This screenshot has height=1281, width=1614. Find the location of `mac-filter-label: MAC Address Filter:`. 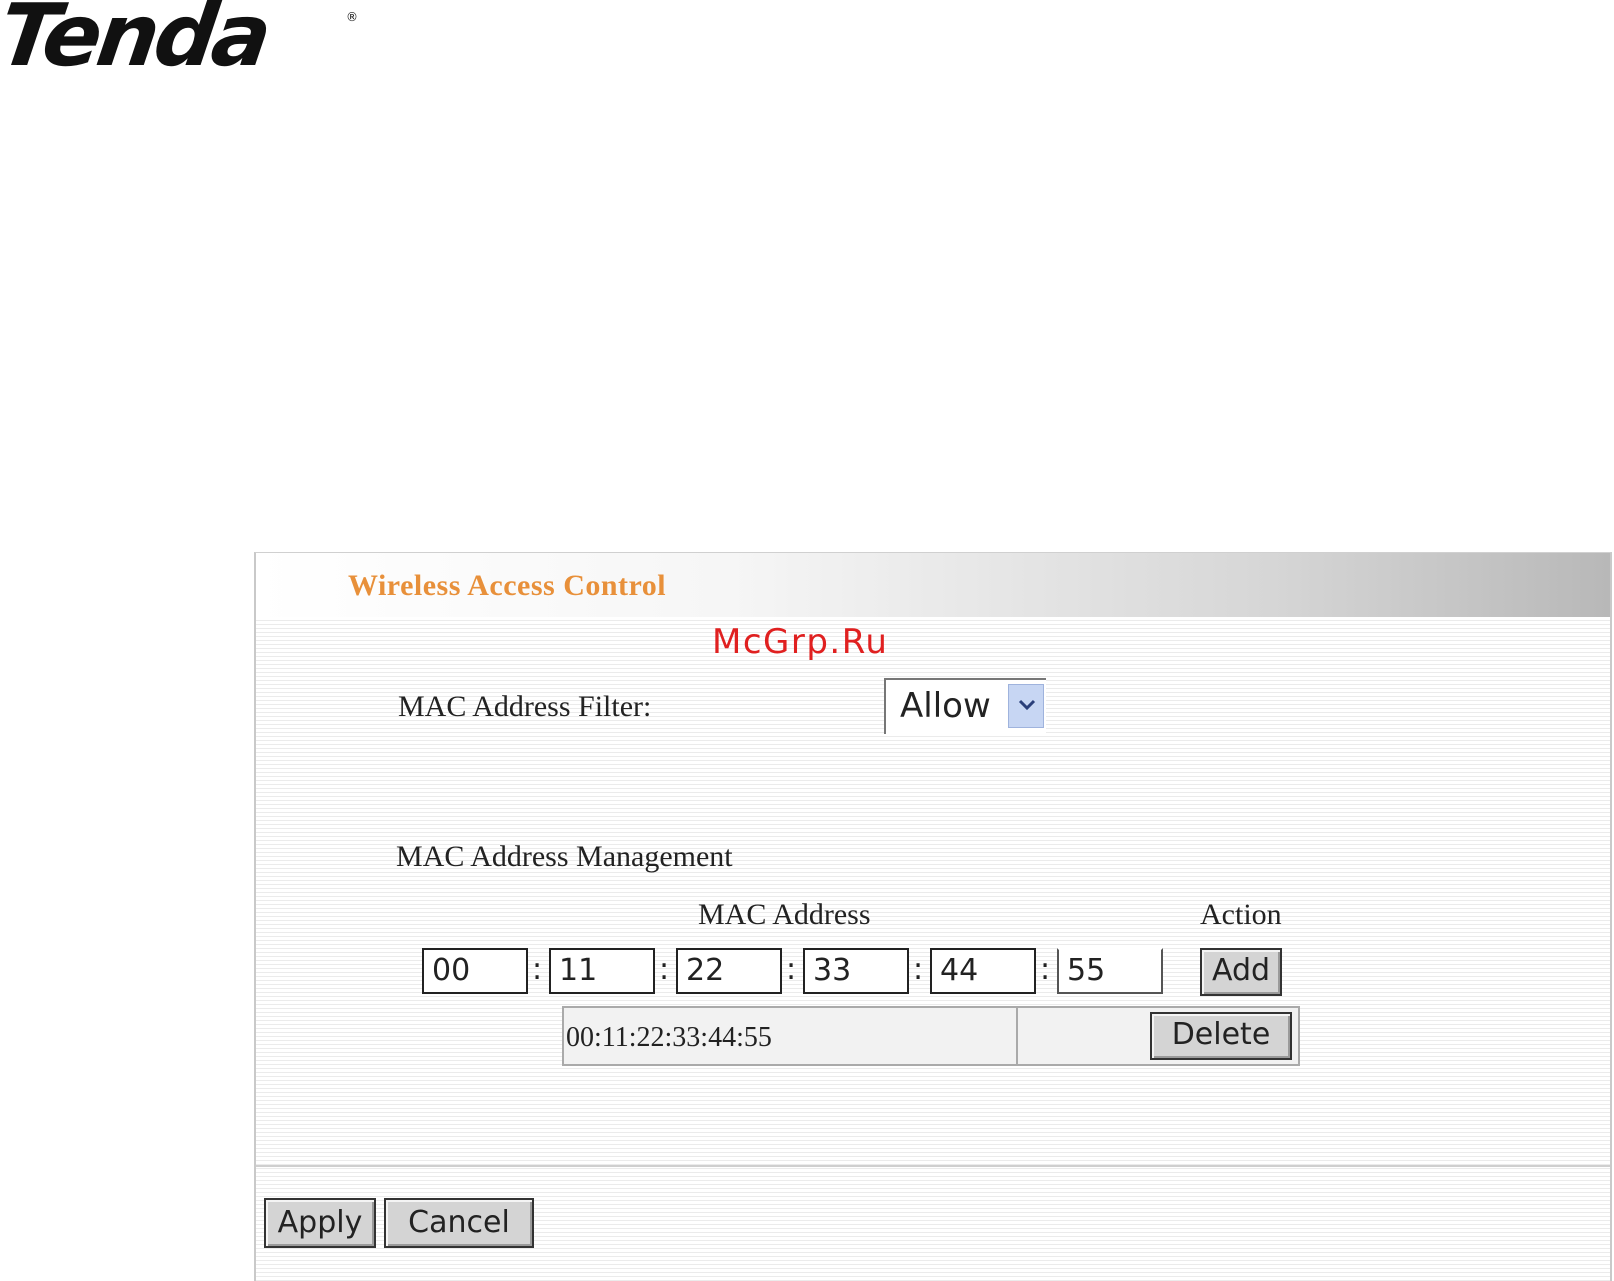

mac-filter-label: MAC Address Filter: is located at coordinates (525, 706).